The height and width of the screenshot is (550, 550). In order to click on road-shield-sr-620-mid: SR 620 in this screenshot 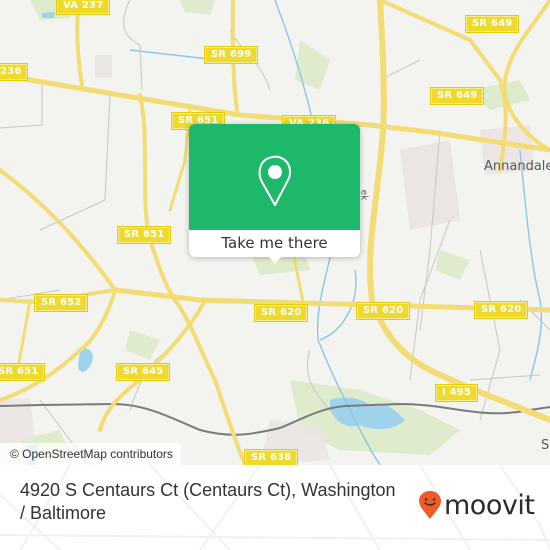, I will do `click(383, 311)`.